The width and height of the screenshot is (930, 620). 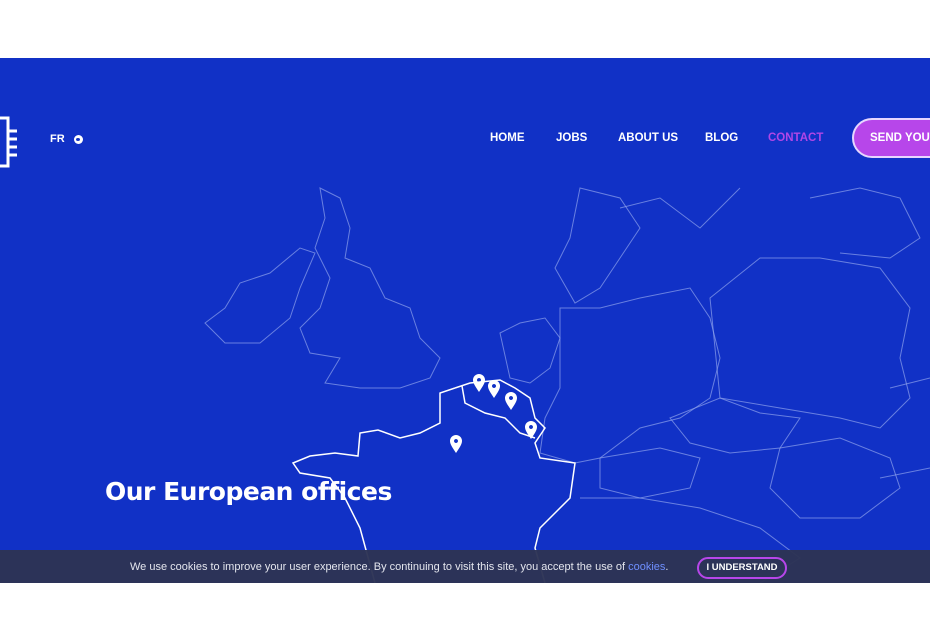 What do you see at coordinates (66, 139) in the screenshot?
I see `language-switcher: FR` at bounding box center [66, 139].